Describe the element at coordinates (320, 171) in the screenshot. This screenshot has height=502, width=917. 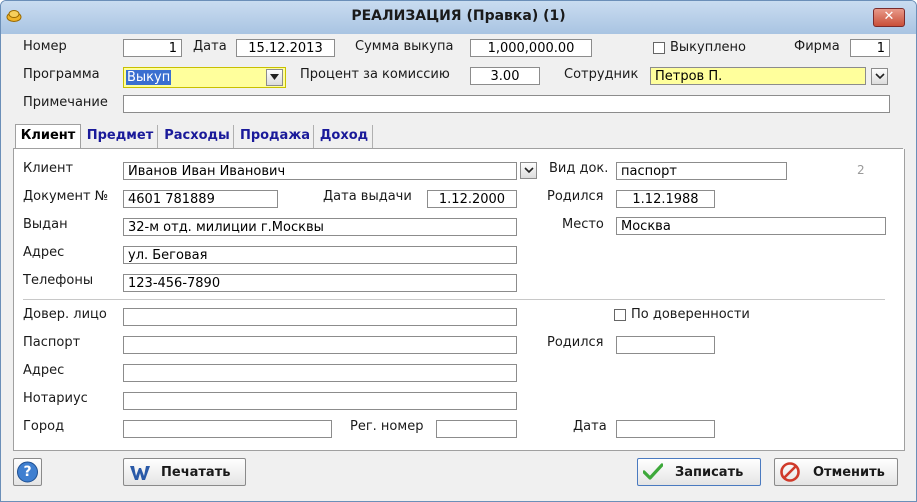
I see `klient-field: Иванов Иван Иванович` at that location.